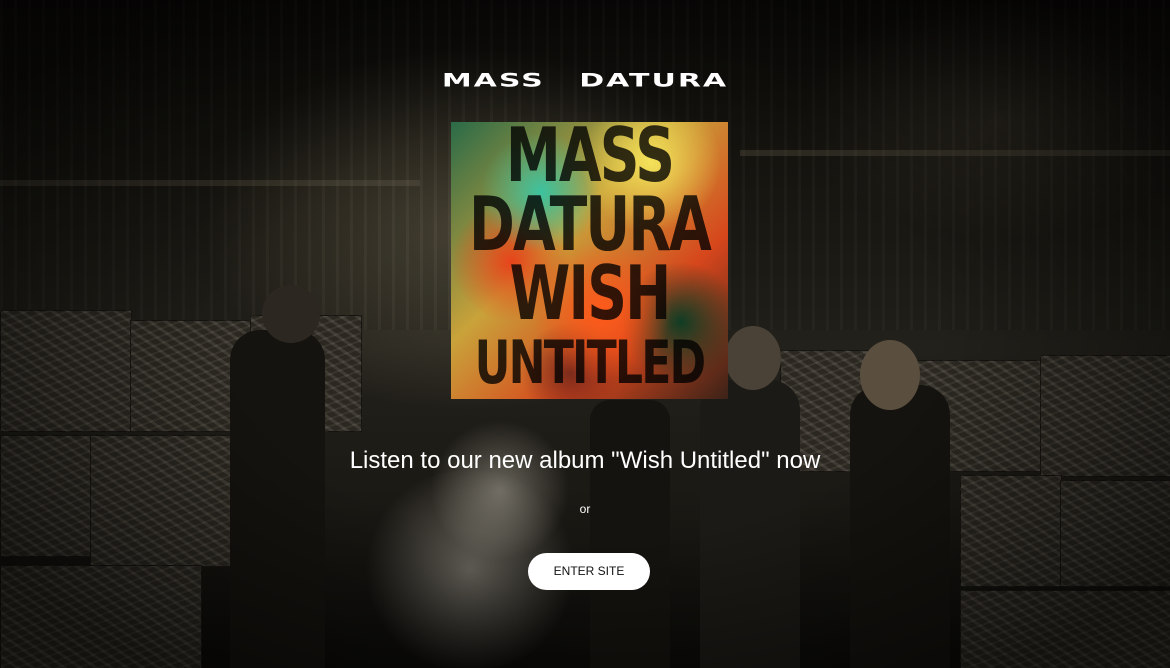 This screenshot has width=1170, height=668. I want to click on album-cover-lettering: MASS DATURA WISH UNTITLED, so click(589, 260).